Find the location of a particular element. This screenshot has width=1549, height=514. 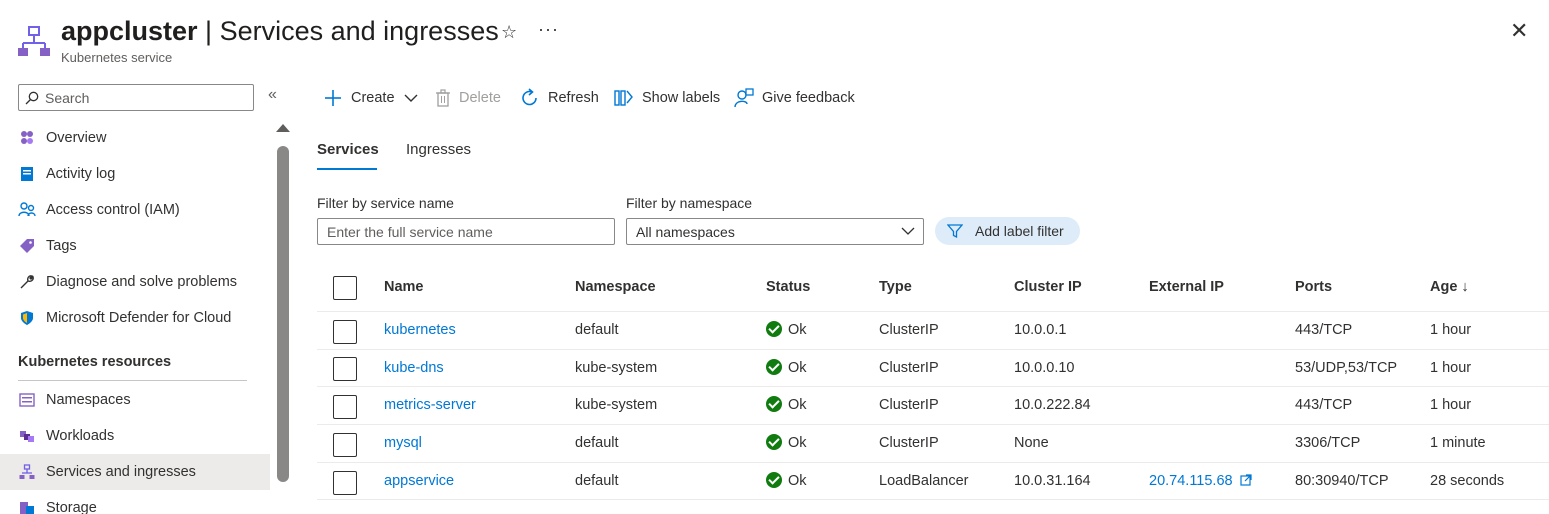

add-label-filter-button: Add label filter is located at coordinates (1007, 231).